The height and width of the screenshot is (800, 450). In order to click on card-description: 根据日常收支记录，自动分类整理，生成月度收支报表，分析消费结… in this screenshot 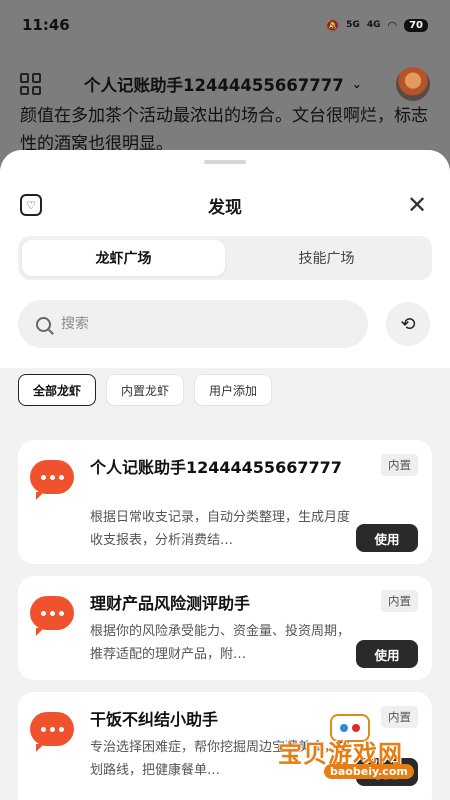, I will do `click(220, 529)`.